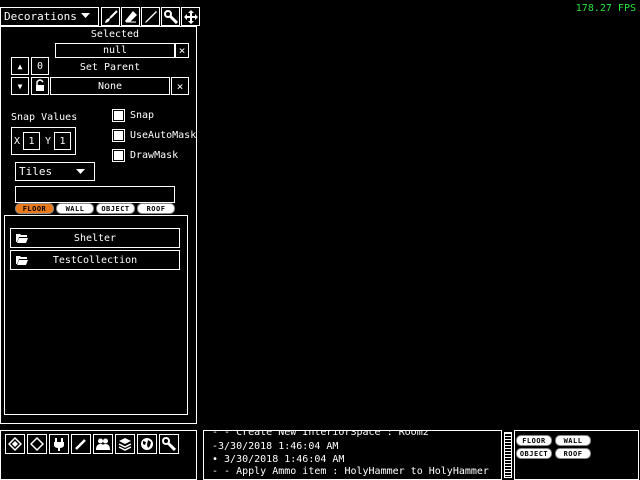 Image resolution: width=640 pixels, height=480 pixels. I want to click on set-parent-label: Set Parent, so click(110, 67).